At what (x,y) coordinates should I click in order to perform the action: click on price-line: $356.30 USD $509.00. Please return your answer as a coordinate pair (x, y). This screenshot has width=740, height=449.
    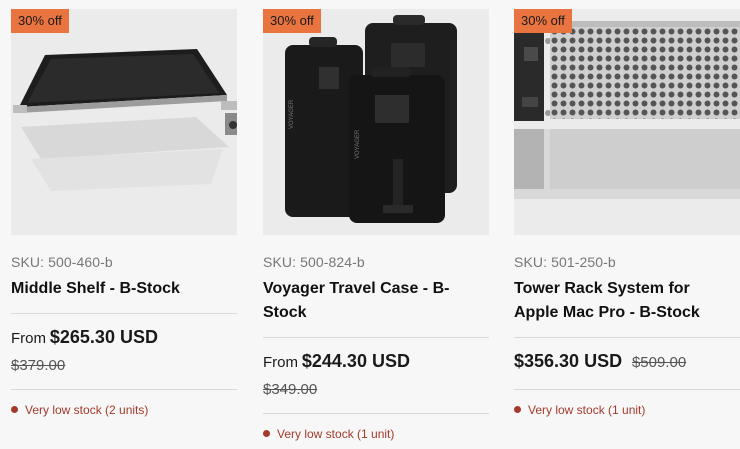
    Looking at the image, I should click on (600, 361).